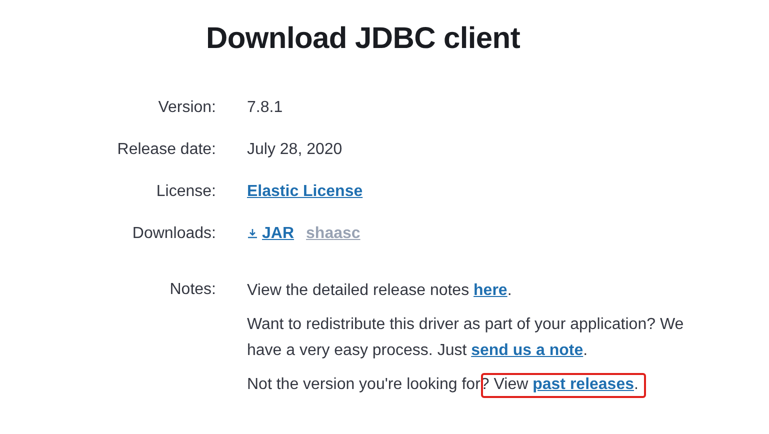 The width and height of the screenshot is (769, 434). What do you see at coordinates (491, 290) in the screenshot?
I see `text-link: here` at bounding box center [491, 290].